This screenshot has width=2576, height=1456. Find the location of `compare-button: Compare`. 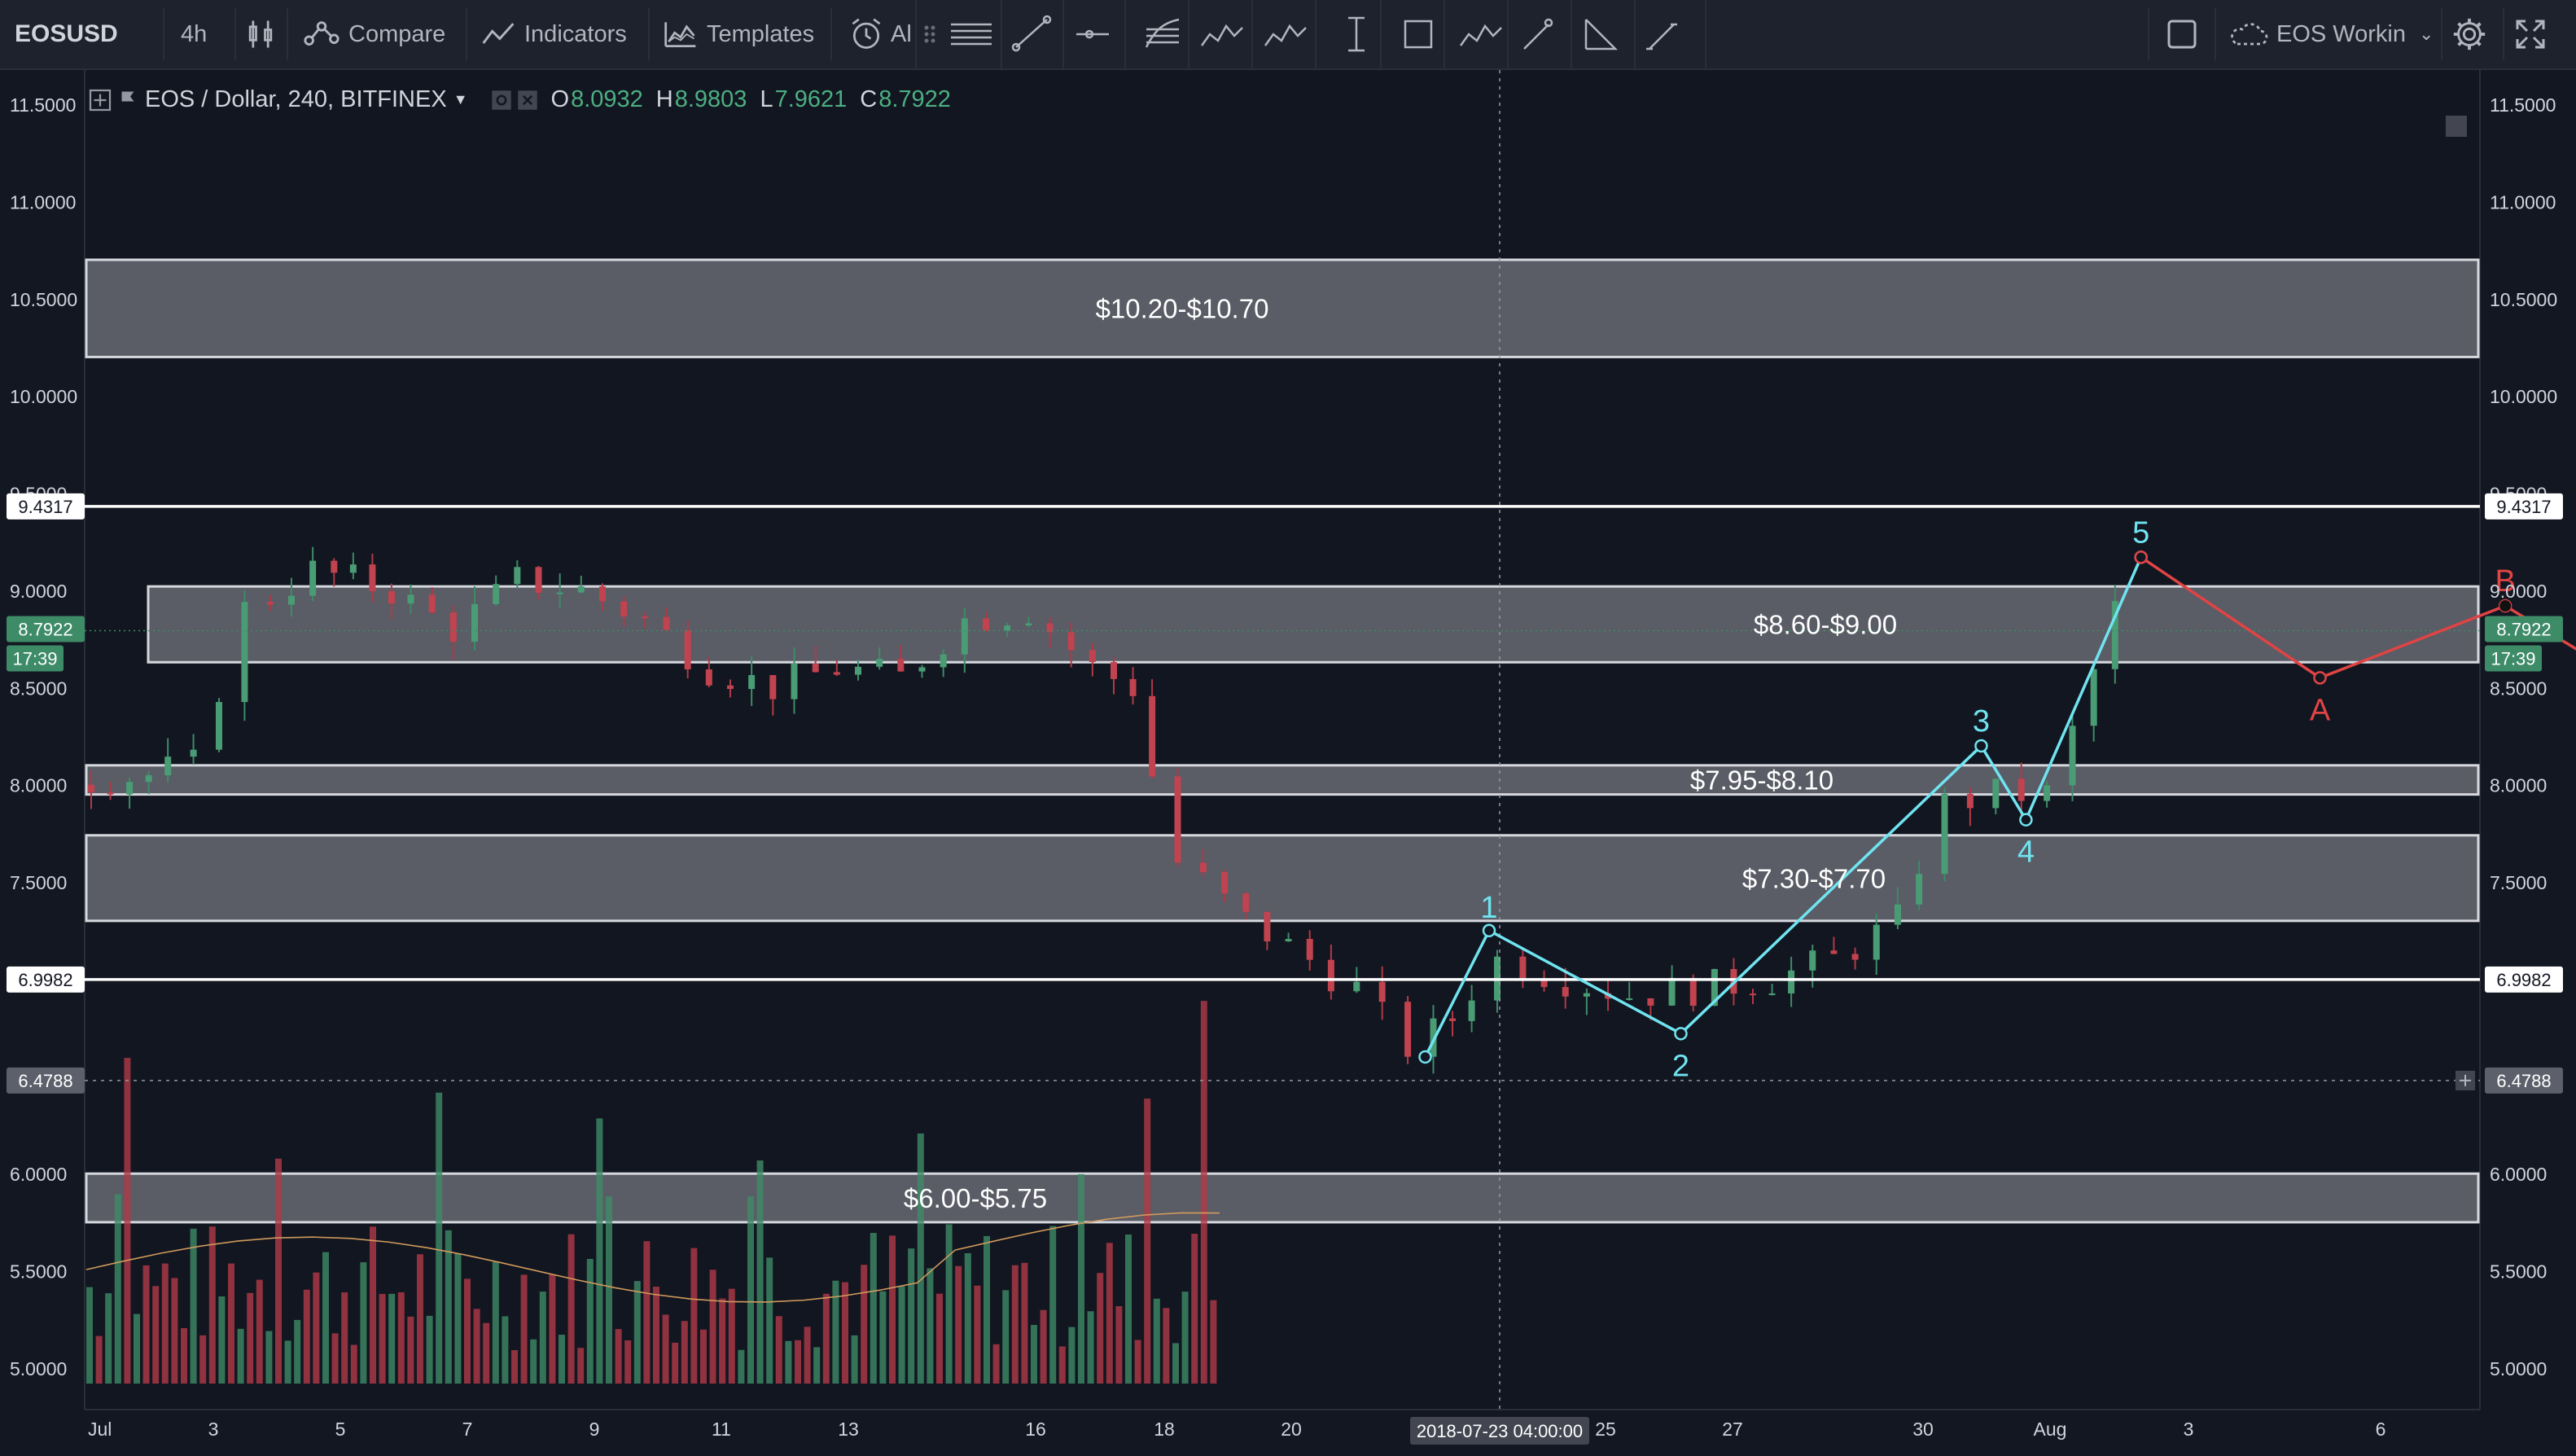

compare-button: Compare is located at coordinates (374, 34).